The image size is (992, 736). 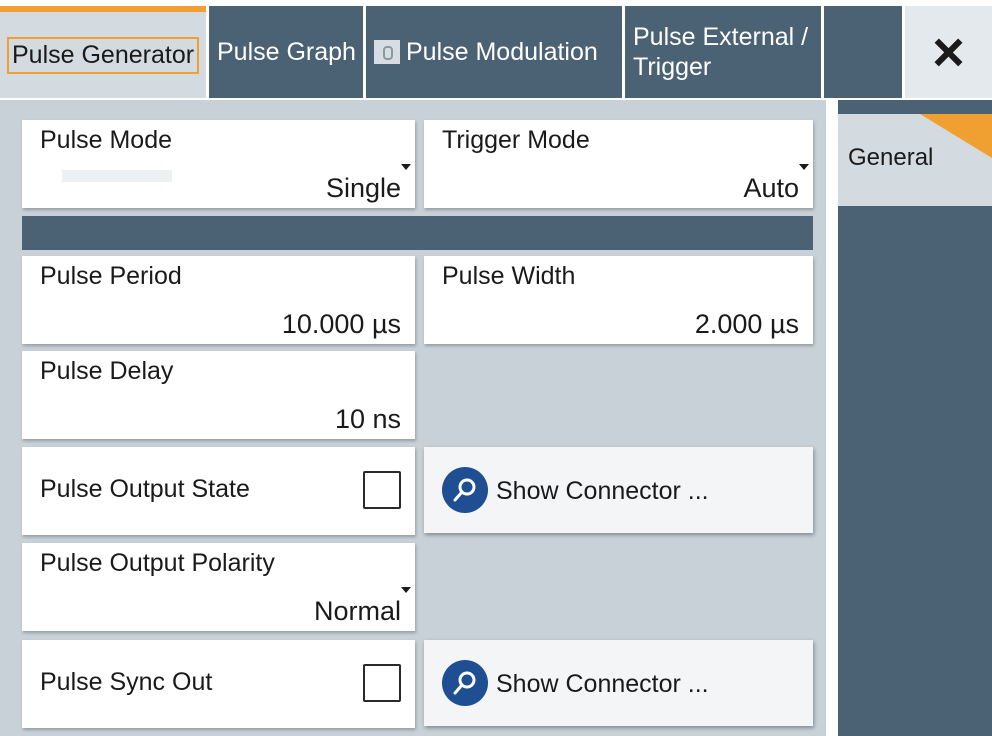 I want to click on pulse-output-state-row: Pulse Output State, so click(x=218, y=491).